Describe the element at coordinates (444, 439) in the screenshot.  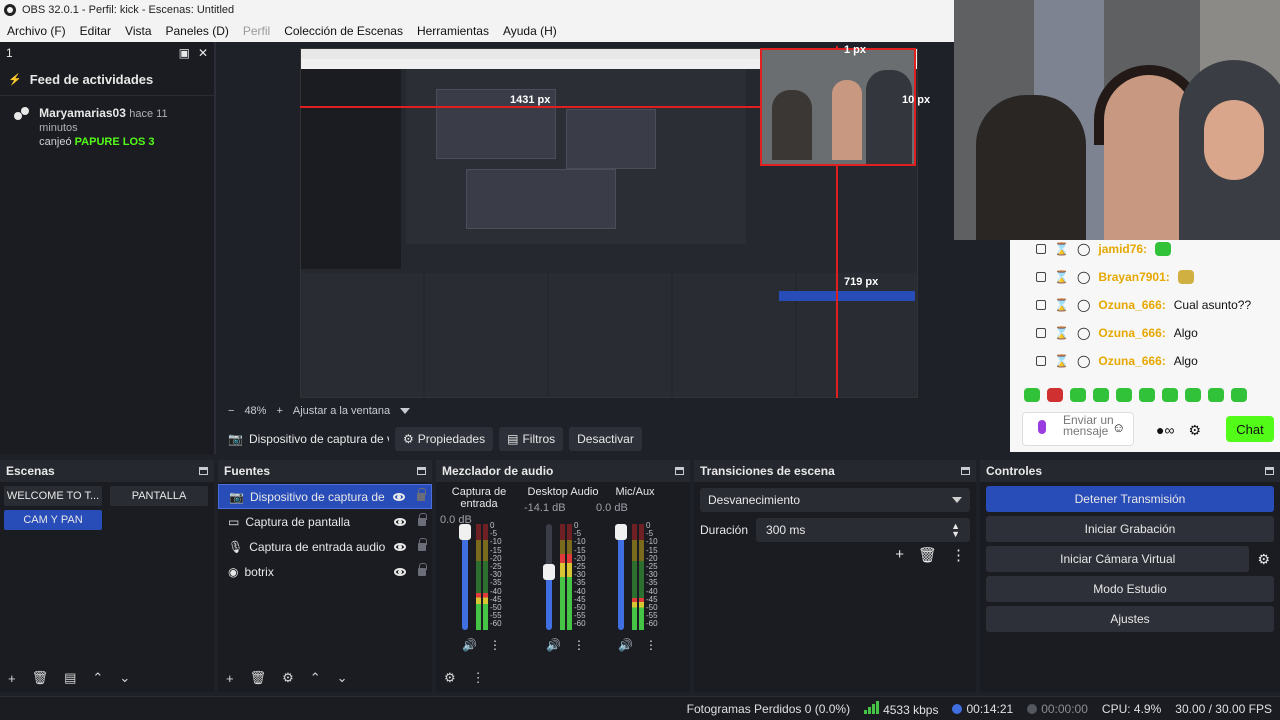
I see `properties-button: ⚙ Propiedades` at that location.